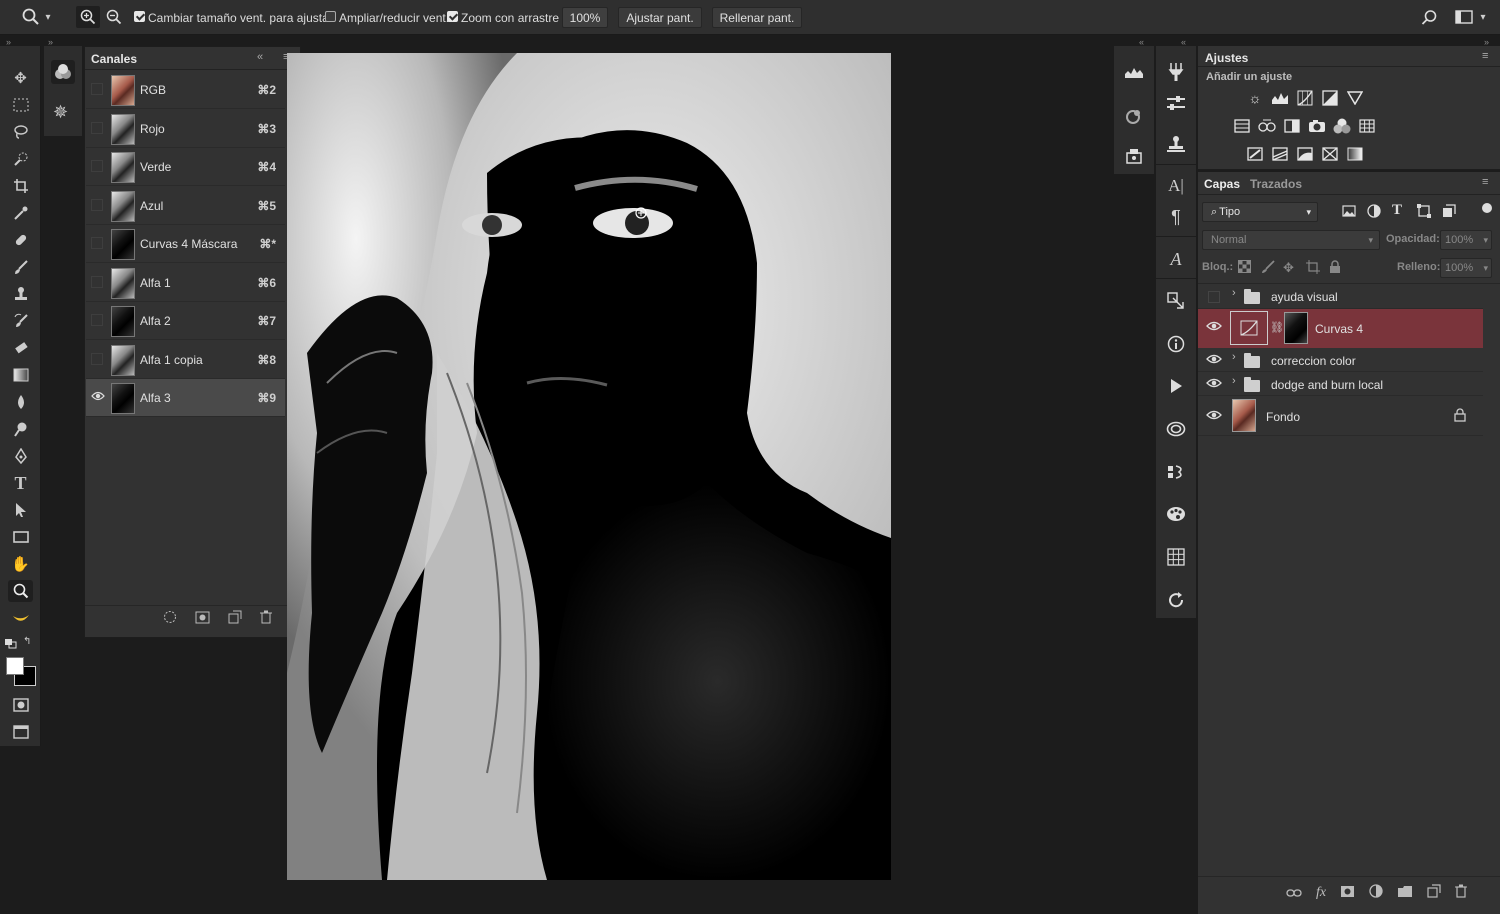 The image size is (1500, 914). What do you see at coordinates (1340, 296) in the screenshot?
I see `layer-row-ayuda-visual: › ayuda visual` at bounding box center [1340, 296].